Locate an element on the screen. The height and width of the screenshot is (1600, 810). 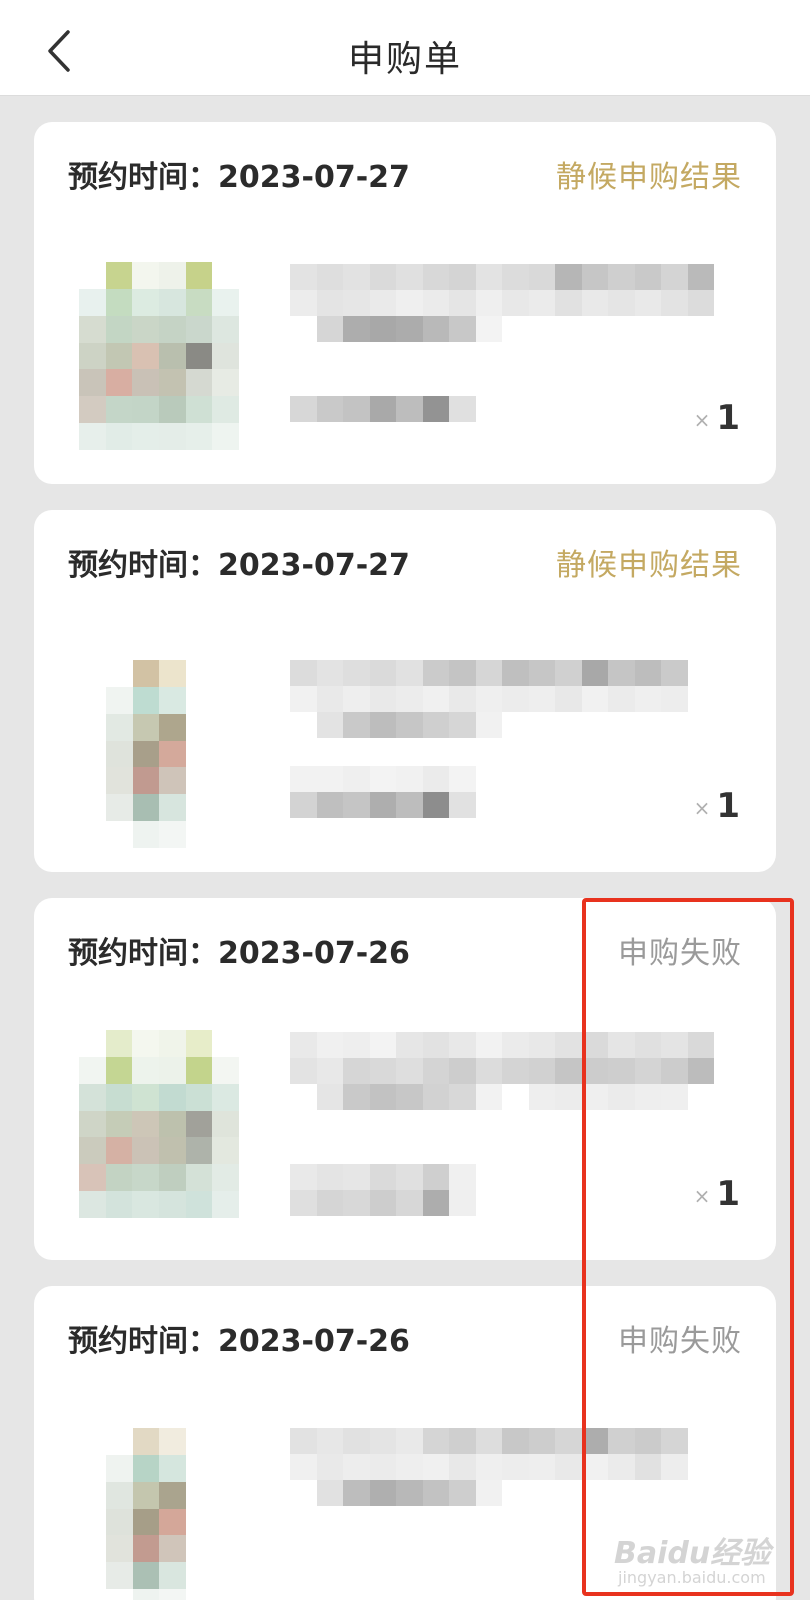
watermark: Baidu经验 jingyan.baidu.com is located at coordinates (704, 1561).